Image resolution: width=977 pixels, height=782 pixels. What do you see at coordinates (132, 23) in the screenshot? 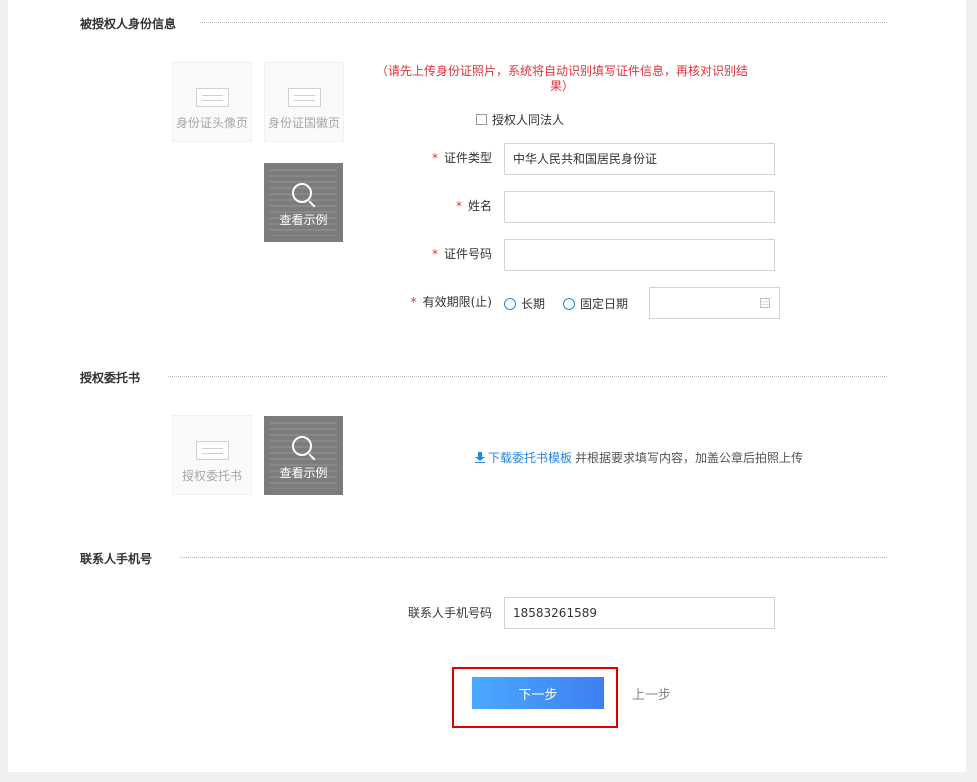
I see `section-title-authorized-person: 被授权人身份信息` at bounding box center [132, 23].